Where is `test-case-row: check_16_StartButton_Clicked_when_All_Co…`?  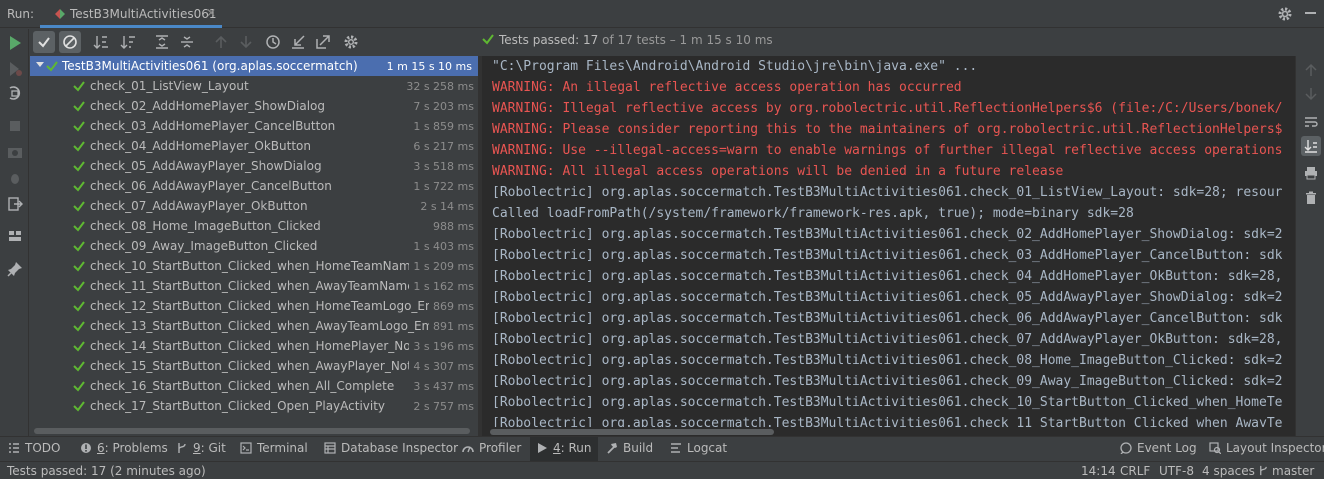 test-case-row: check_16_StartButton_Clicked_when_All_Co… is located at coordinates (254, 386).